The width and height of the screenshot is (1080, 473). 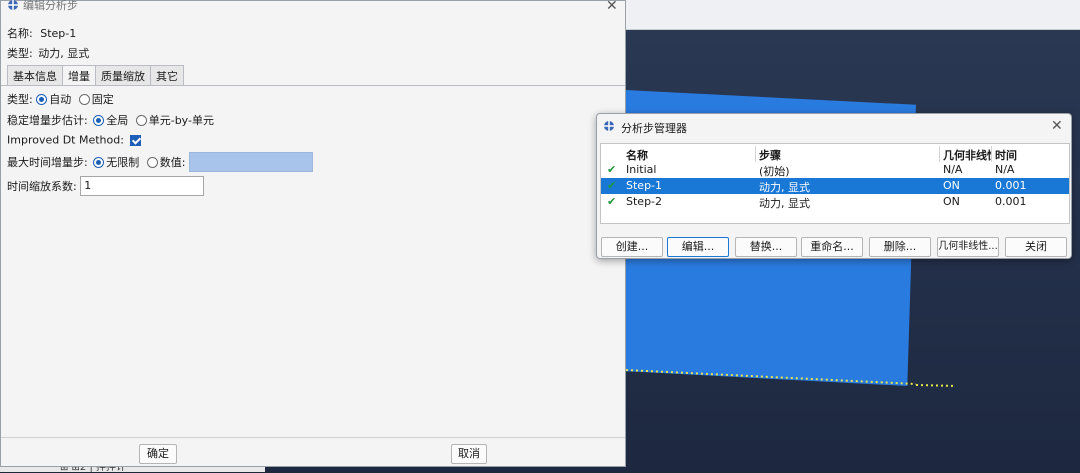 What do you see at coordinates (1005, 169) in the screenshot?
I see `row-time: N/A` at bounding box center [1005, 169].